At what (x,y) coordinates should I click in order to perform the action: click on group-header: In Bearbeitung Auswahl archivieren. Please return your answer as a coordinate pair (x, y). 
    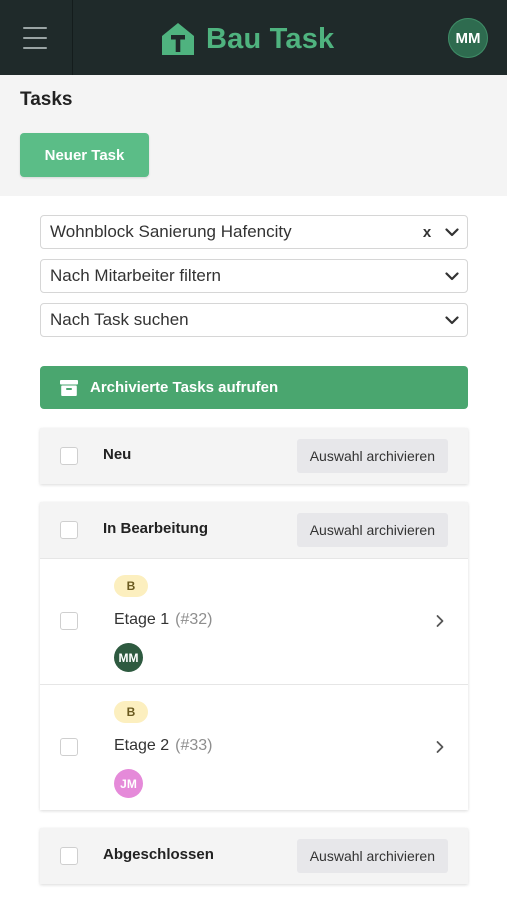
    Looking at the image, I should click on (254, 530).